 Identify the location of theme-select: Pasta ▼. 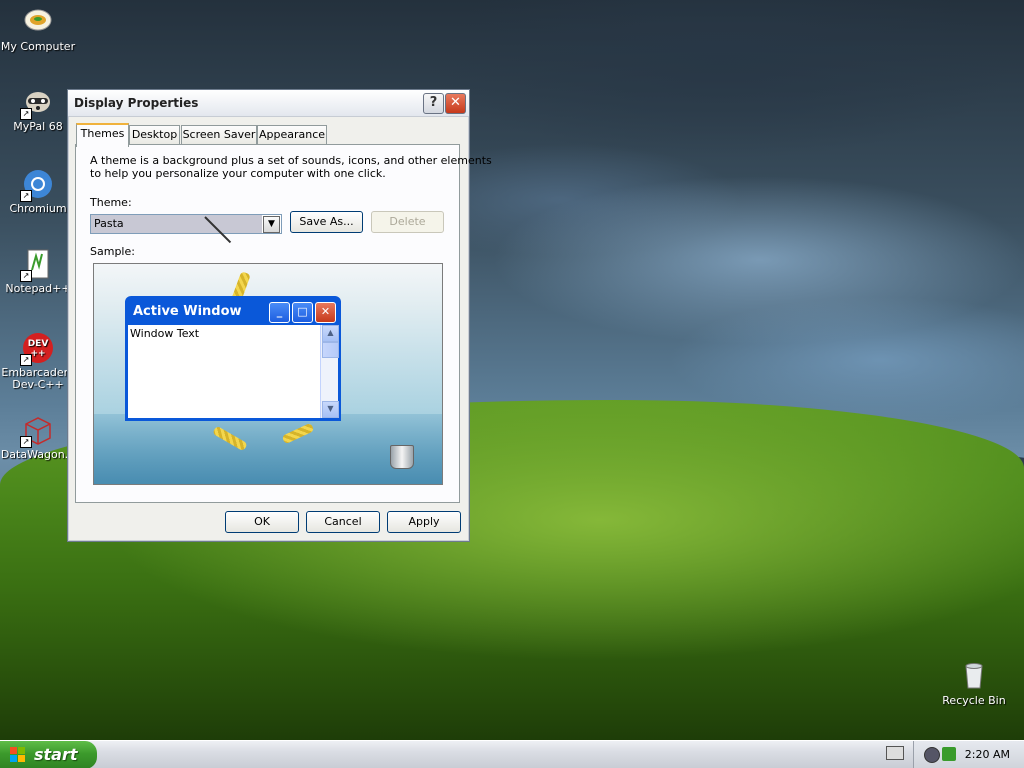
(186, 224).